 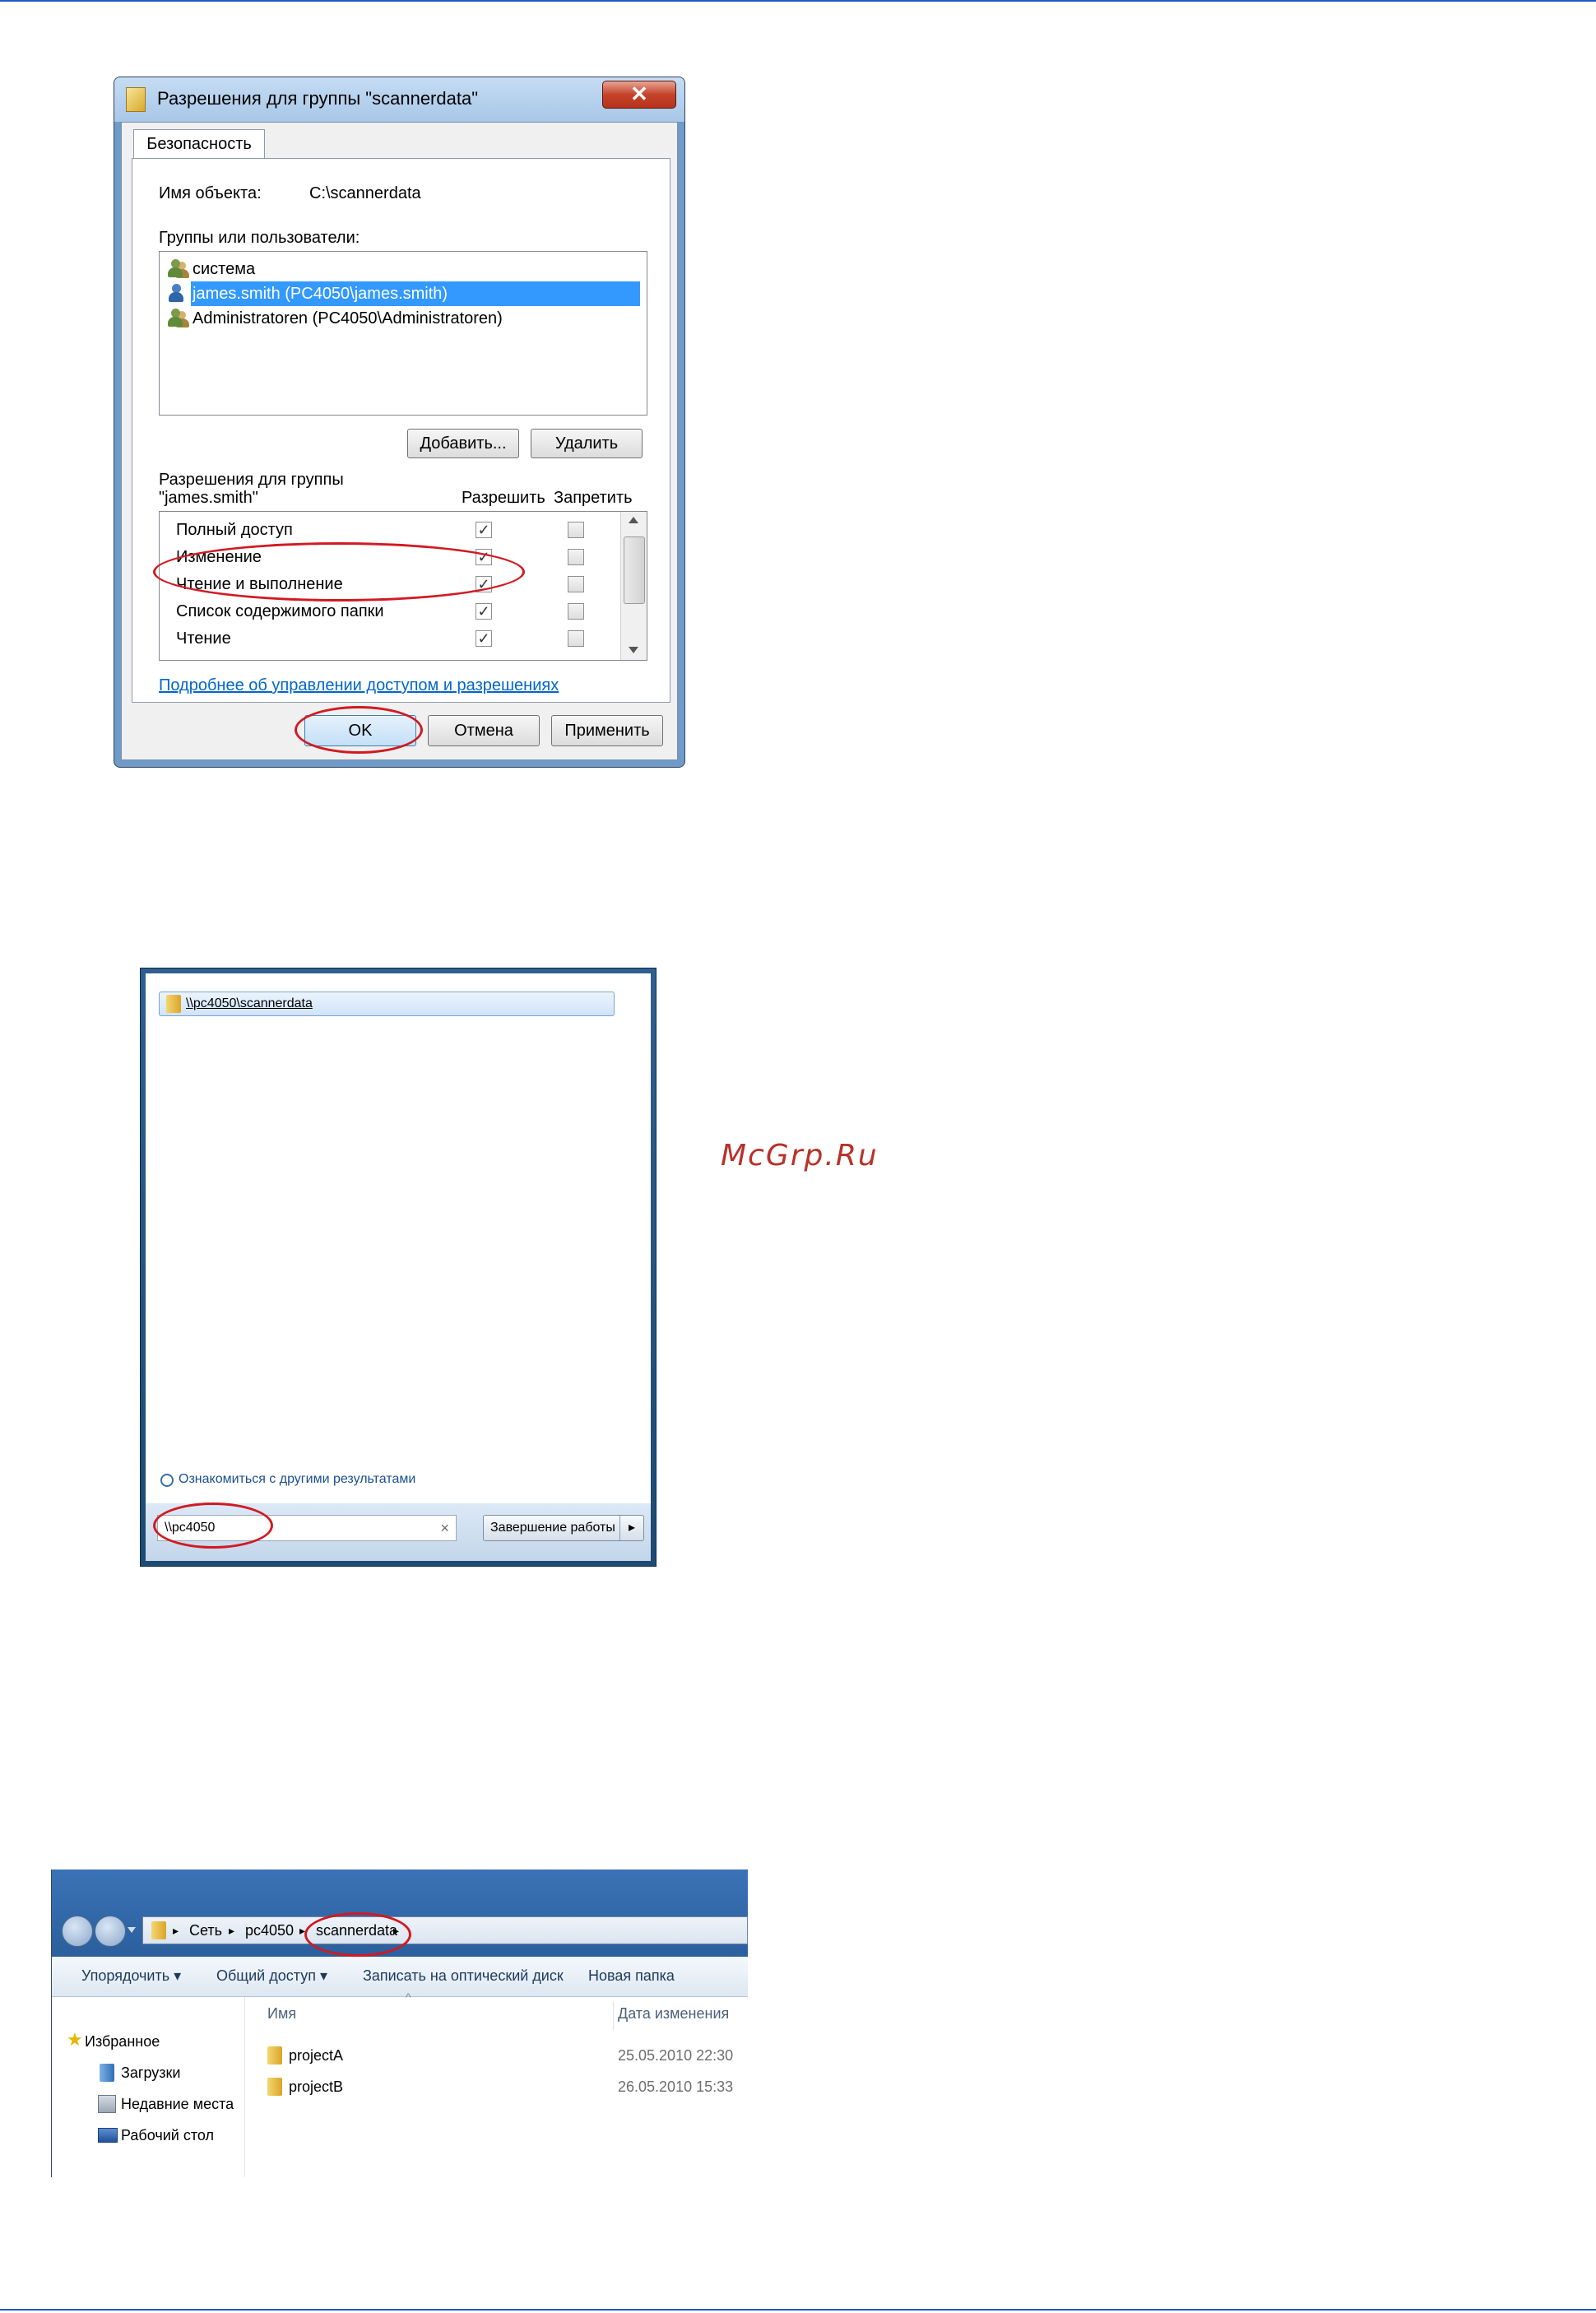 I want to click on object-name-label: Имя объекта:, so click(x=211, y=193).